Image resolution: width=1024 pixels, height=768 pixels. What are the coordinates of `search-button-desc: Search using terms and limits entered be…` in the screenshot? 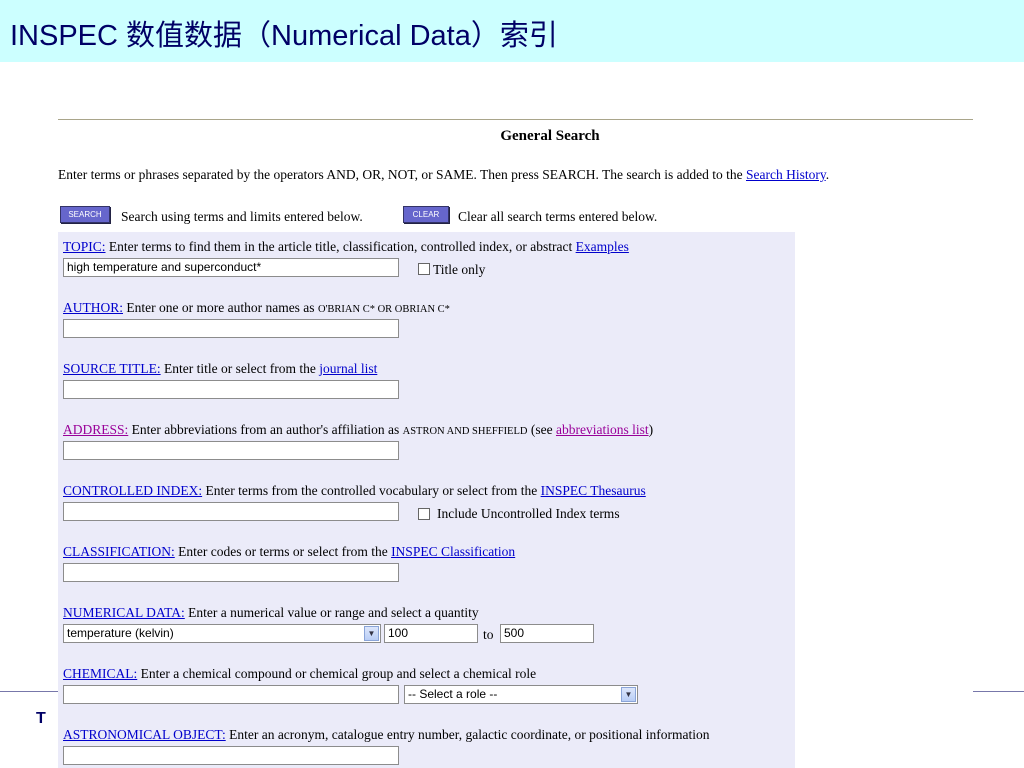 It's located at (242, 216).